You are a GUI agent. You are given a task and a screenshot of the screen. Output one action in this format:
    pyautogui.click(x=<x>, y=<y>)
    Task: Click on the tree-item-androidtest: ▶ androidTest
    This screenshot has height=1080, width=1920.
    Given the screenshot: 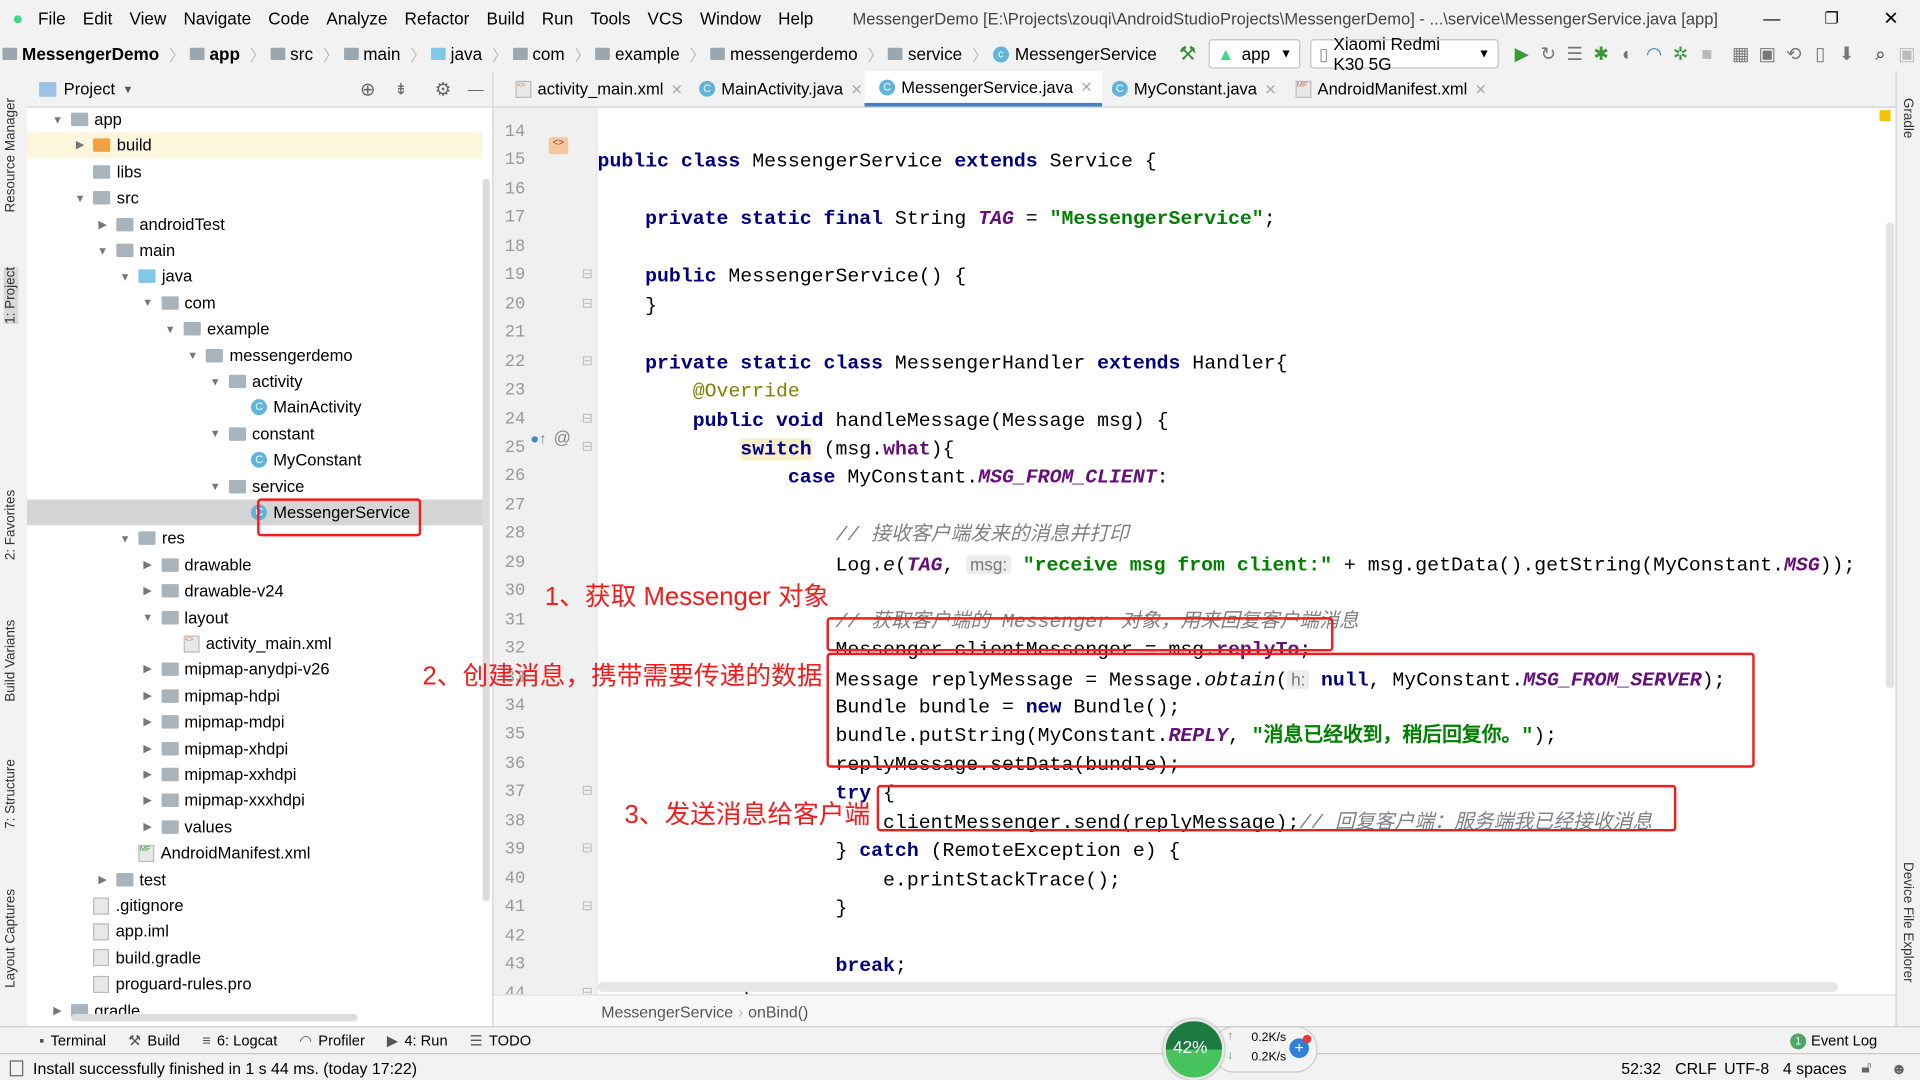 What is the action you would take?
    pyautogui.click(x=255, y=224)
    